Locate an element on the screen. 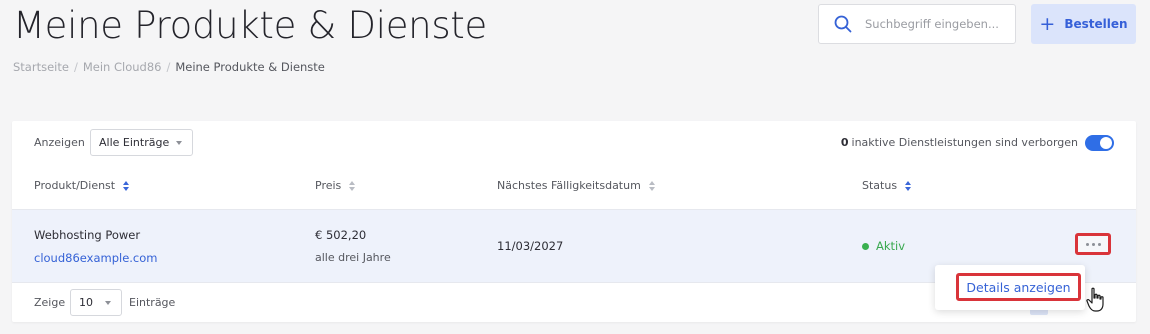 Image resolution: width=1150 pixels, height=334 pixels. page-size-select: 10 is located at coordinates (96, 302).